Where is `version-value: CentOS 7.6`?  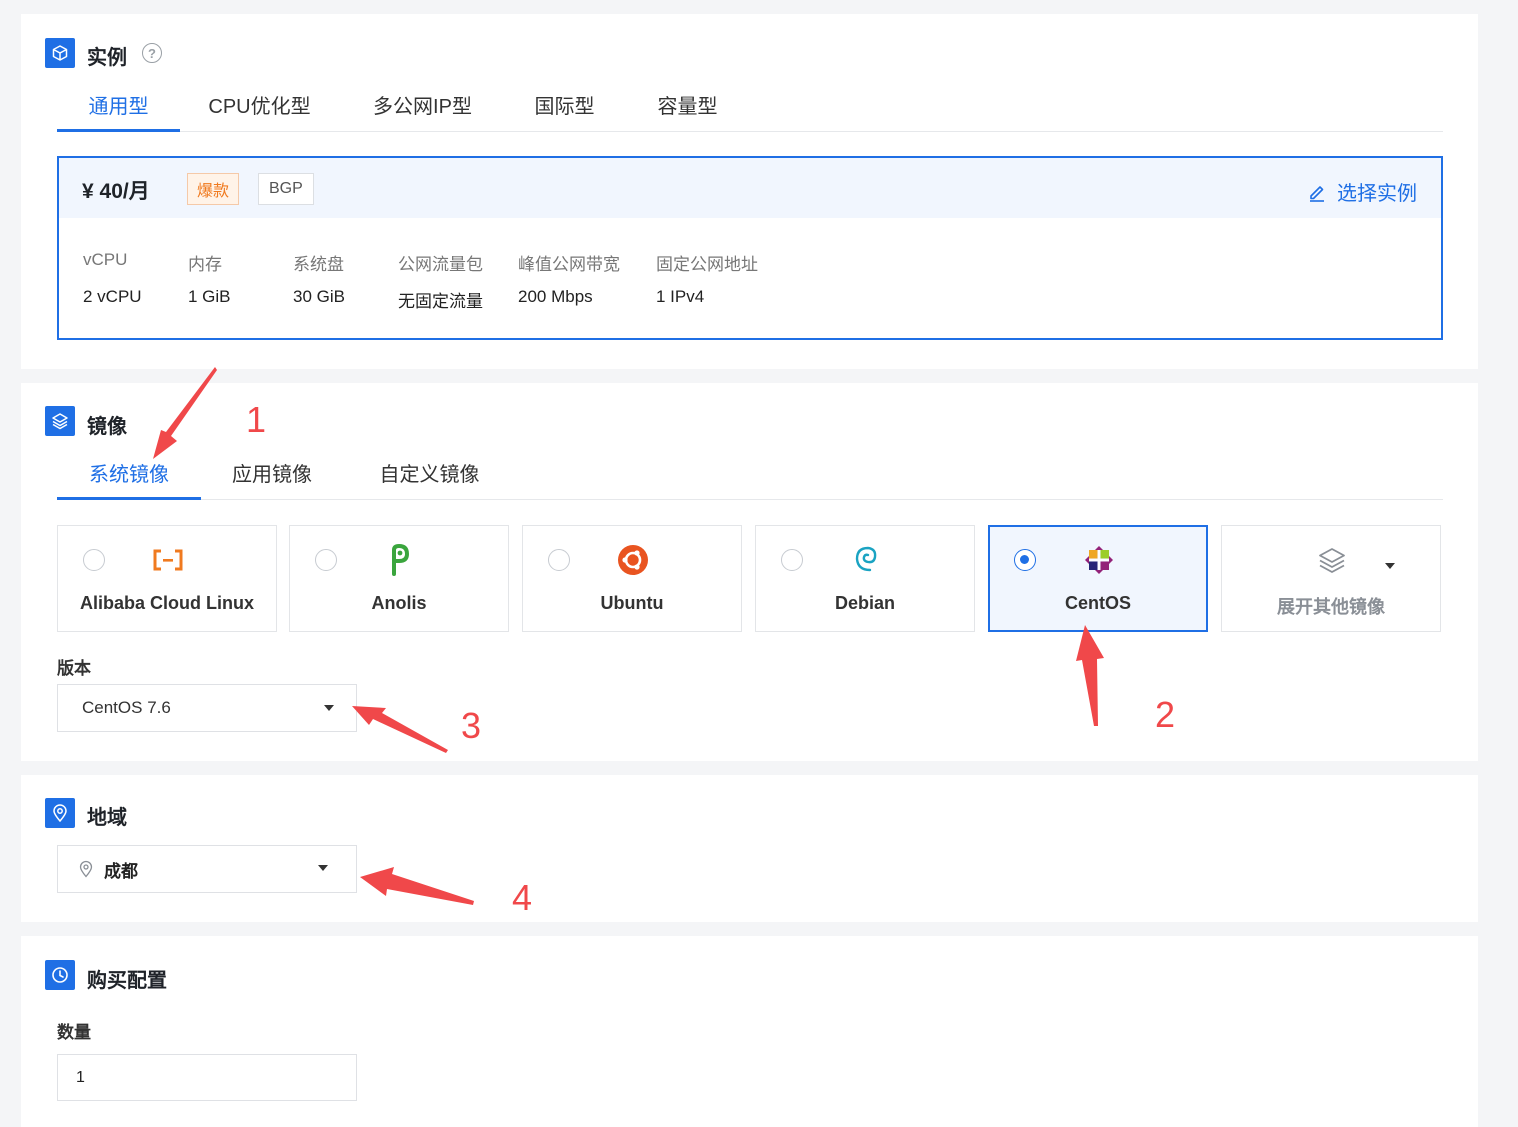
version-value: CentOS 7.6 is located at coordinates (126, 707).